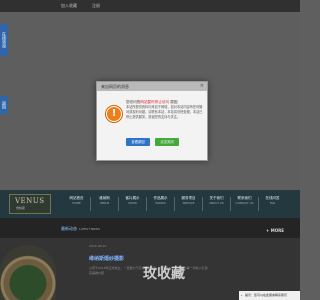 Image resolution: width=320 pixels, height=300 pixels. What do you see at coordinates (138, 142) in the screenshot?
I see `view-reason-button: 查看原因` at bounding box center [138, 142].